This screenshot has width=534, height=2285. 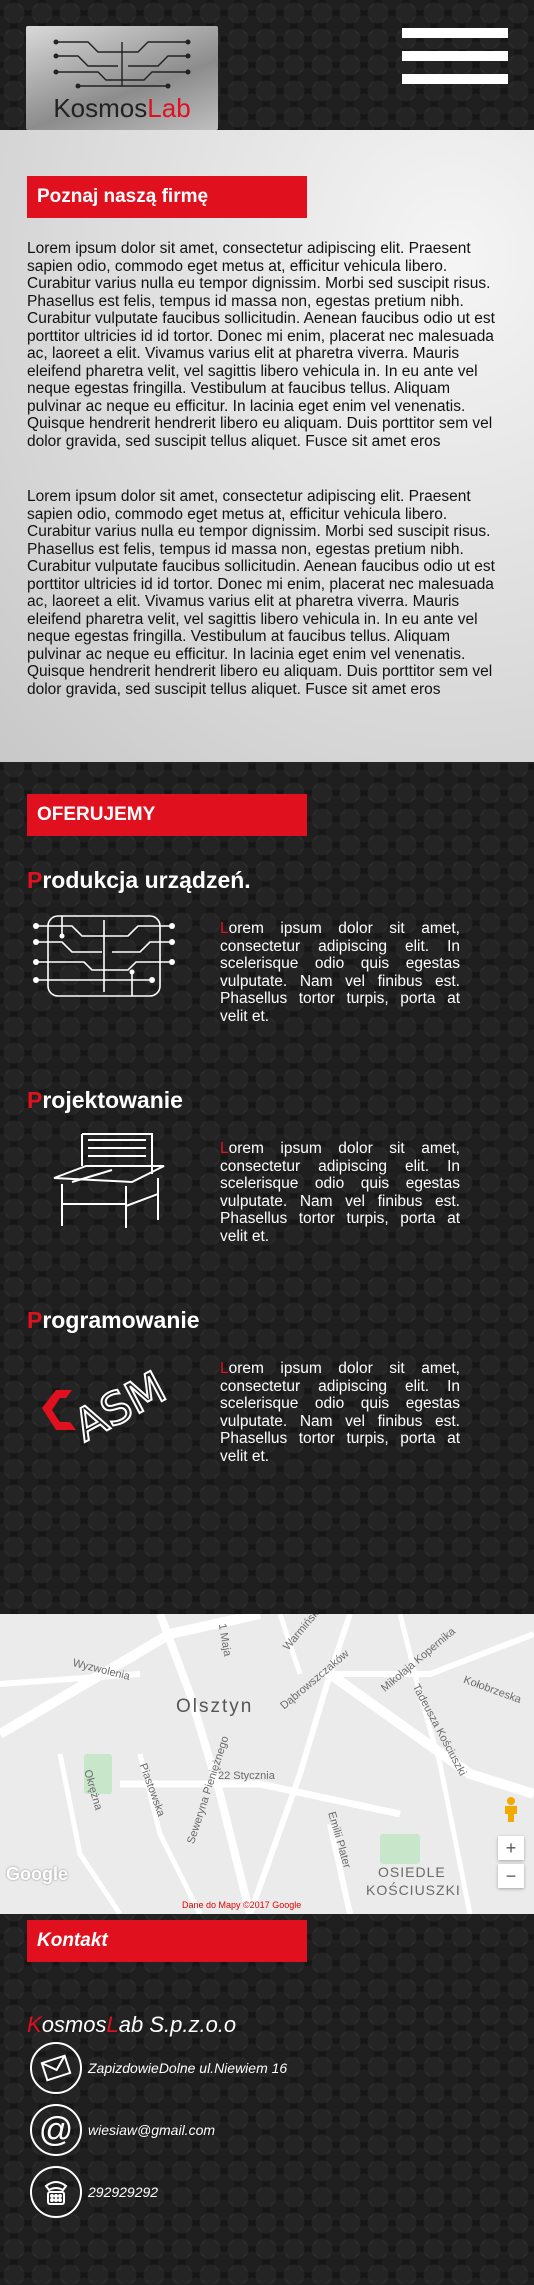 I want to click on kosmoslab-logo: KosmosLab, so click(x=122, y=78).